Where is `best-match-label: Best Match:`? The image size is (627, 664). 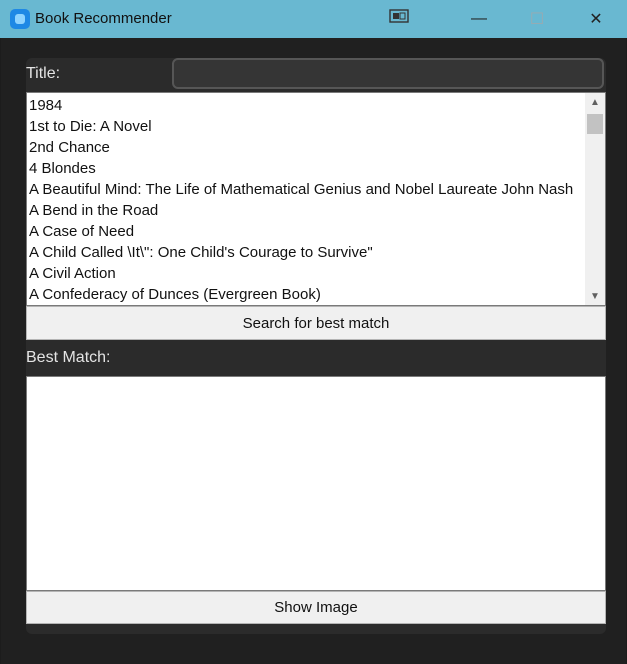
best-match-label: Best Match: is located at coordinates (68, 357).